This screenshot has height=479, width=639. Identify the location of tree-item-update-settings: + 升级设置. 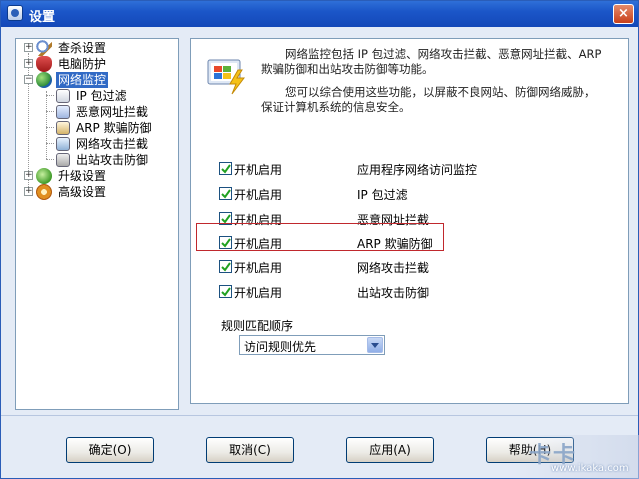
(96, 176).